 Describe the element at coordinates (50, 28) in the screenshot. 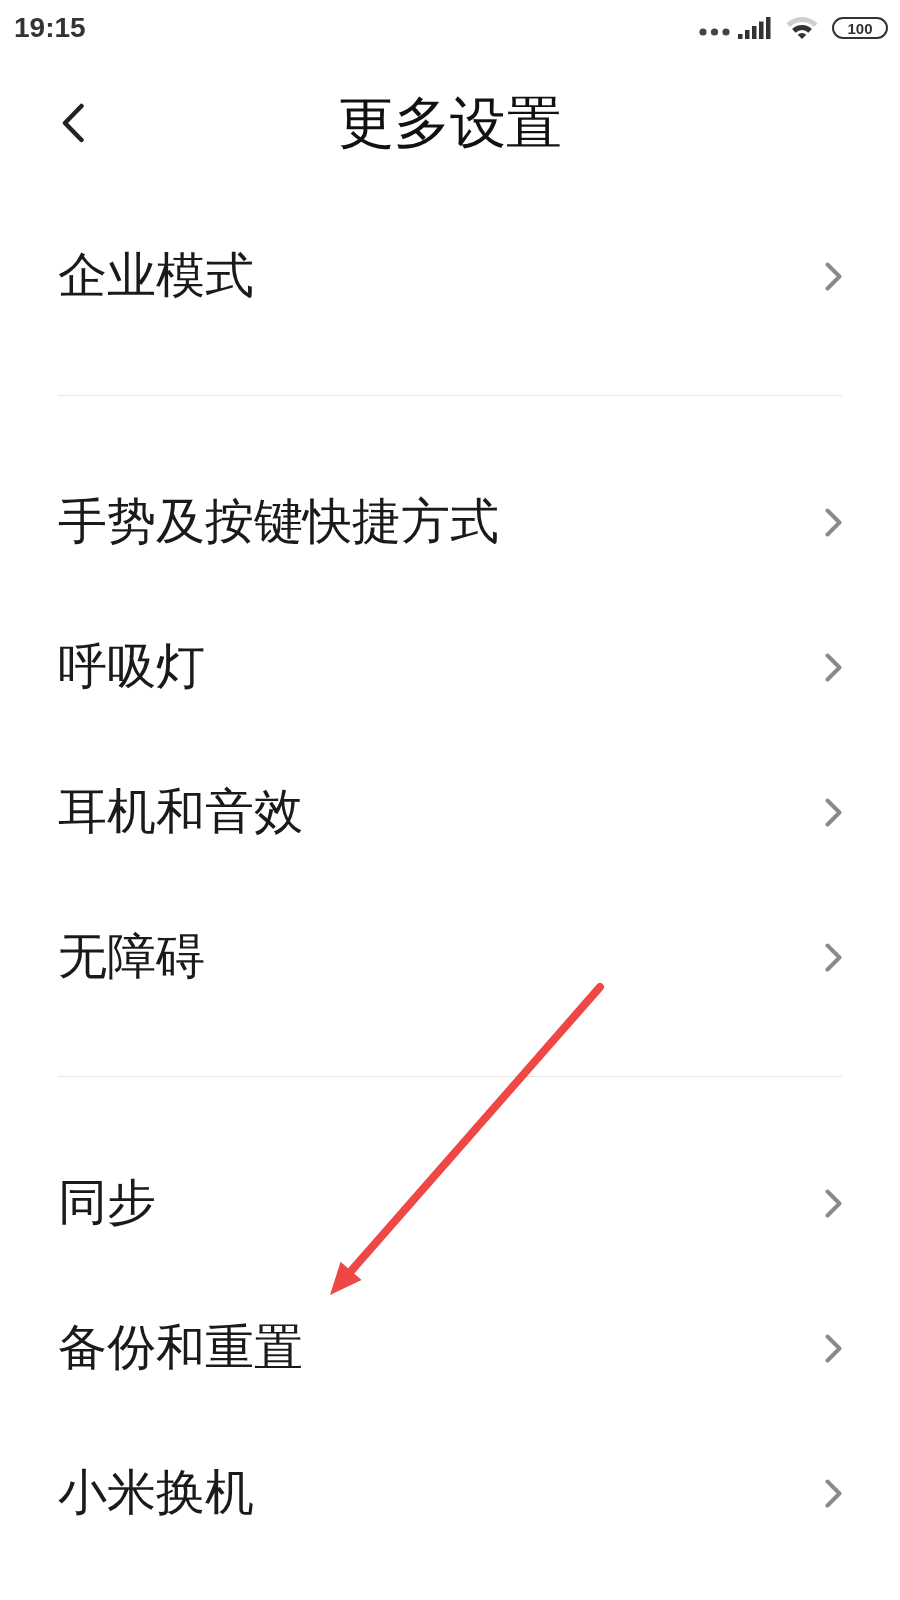

I see `status-time: 19:15` at that location.